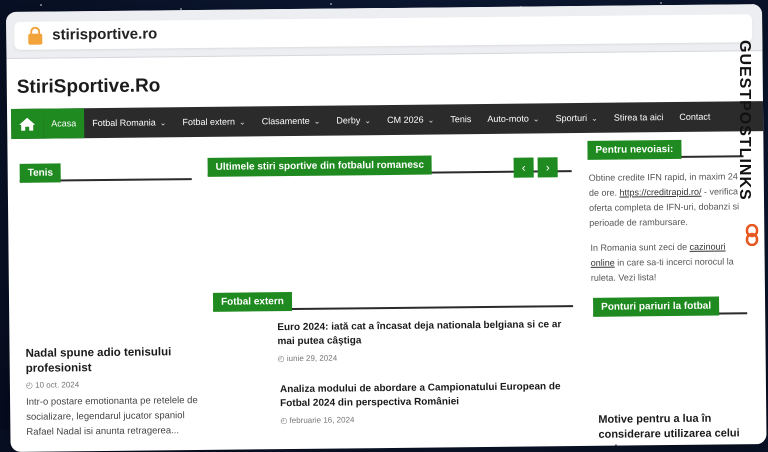 The width and height of the screenshot is (768, 452). I want to click on next-arrow-icon: ›, so click(547, 167).